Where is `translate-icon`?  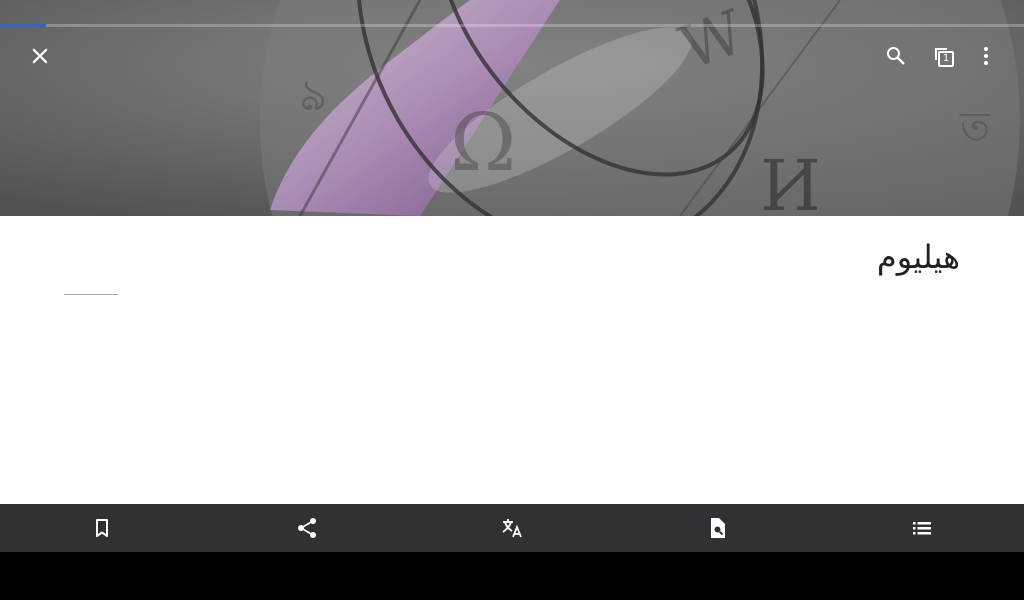
translate-icon is located at coordinates (512, 528).